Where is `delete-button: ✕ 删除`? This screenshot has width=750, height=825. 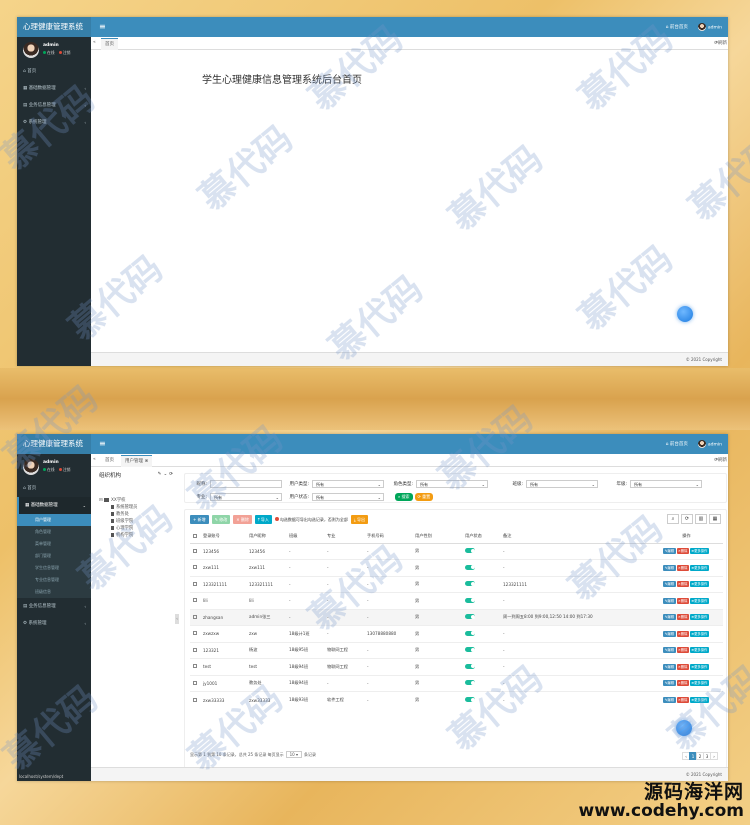 delete-button: ✕ 删除 is located at coordinates (242, 519).